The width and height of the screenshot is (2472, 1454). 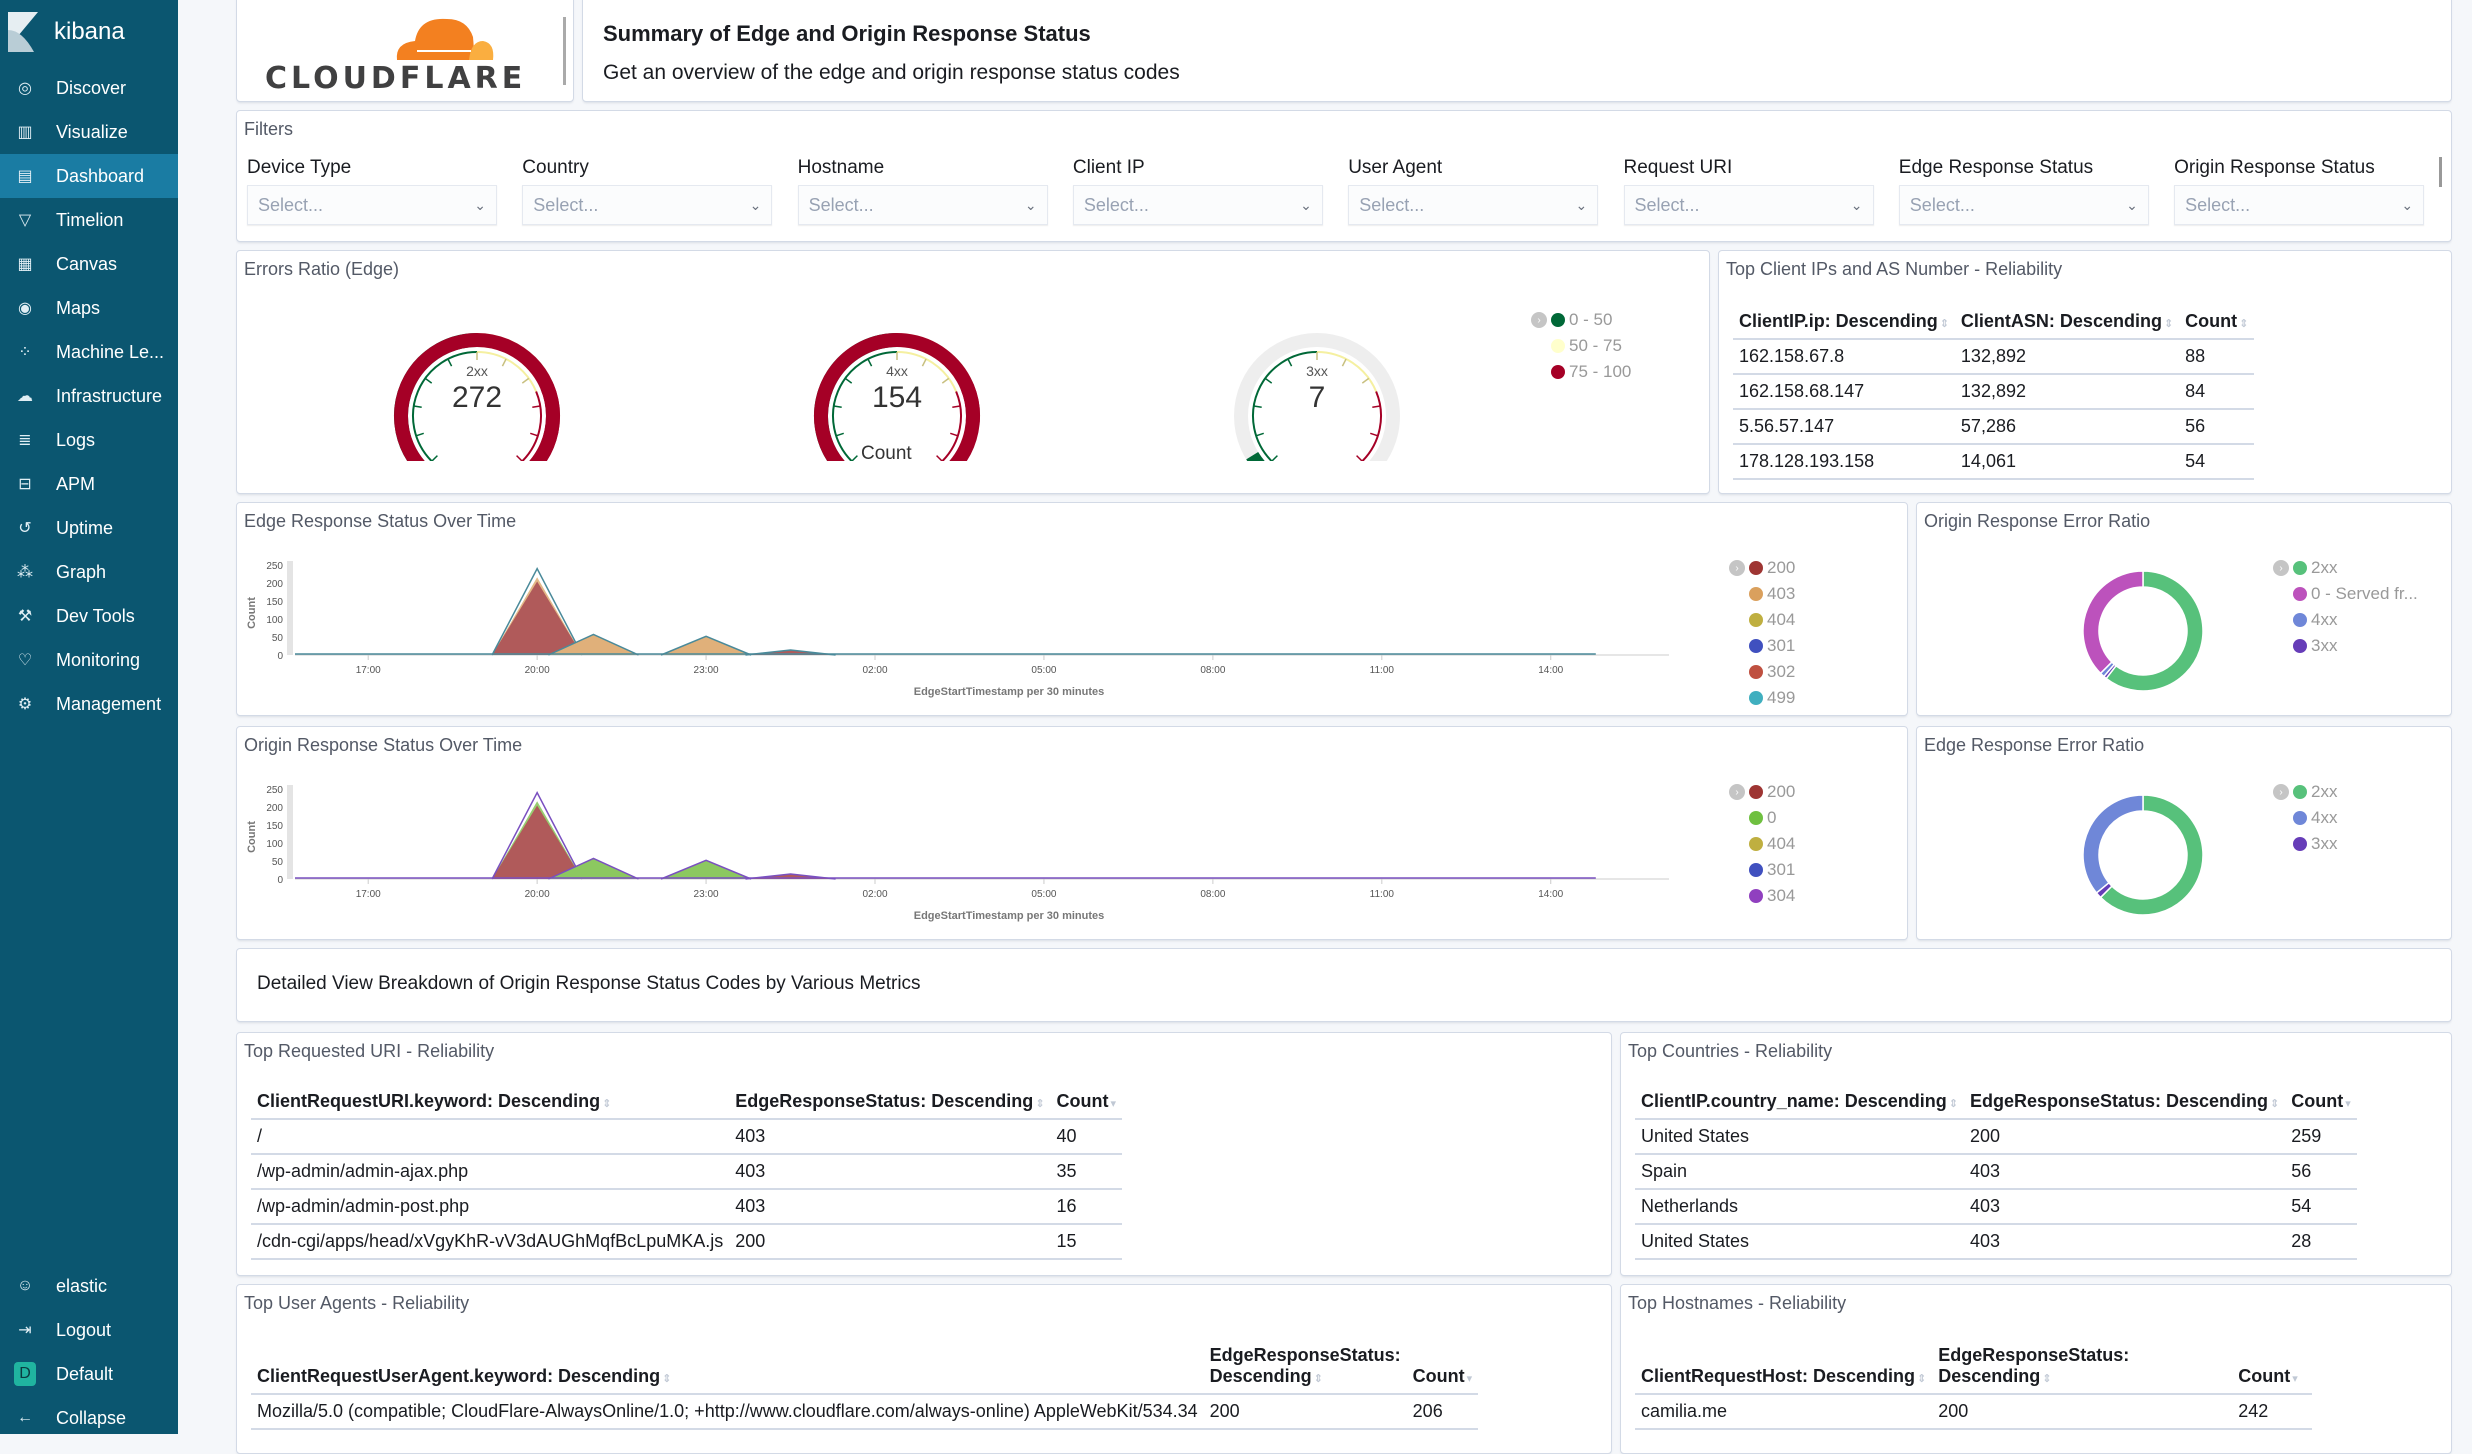 I want to click on legend-label: 499, so click(x=1781, y=697).